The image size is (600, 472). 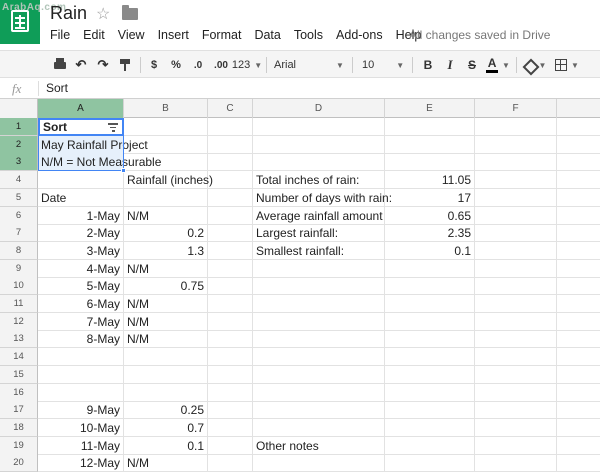 What do you see at coordinates (19, 463) in the screenshot?
I see `row-header: 20` at bounding box center [19, 463].